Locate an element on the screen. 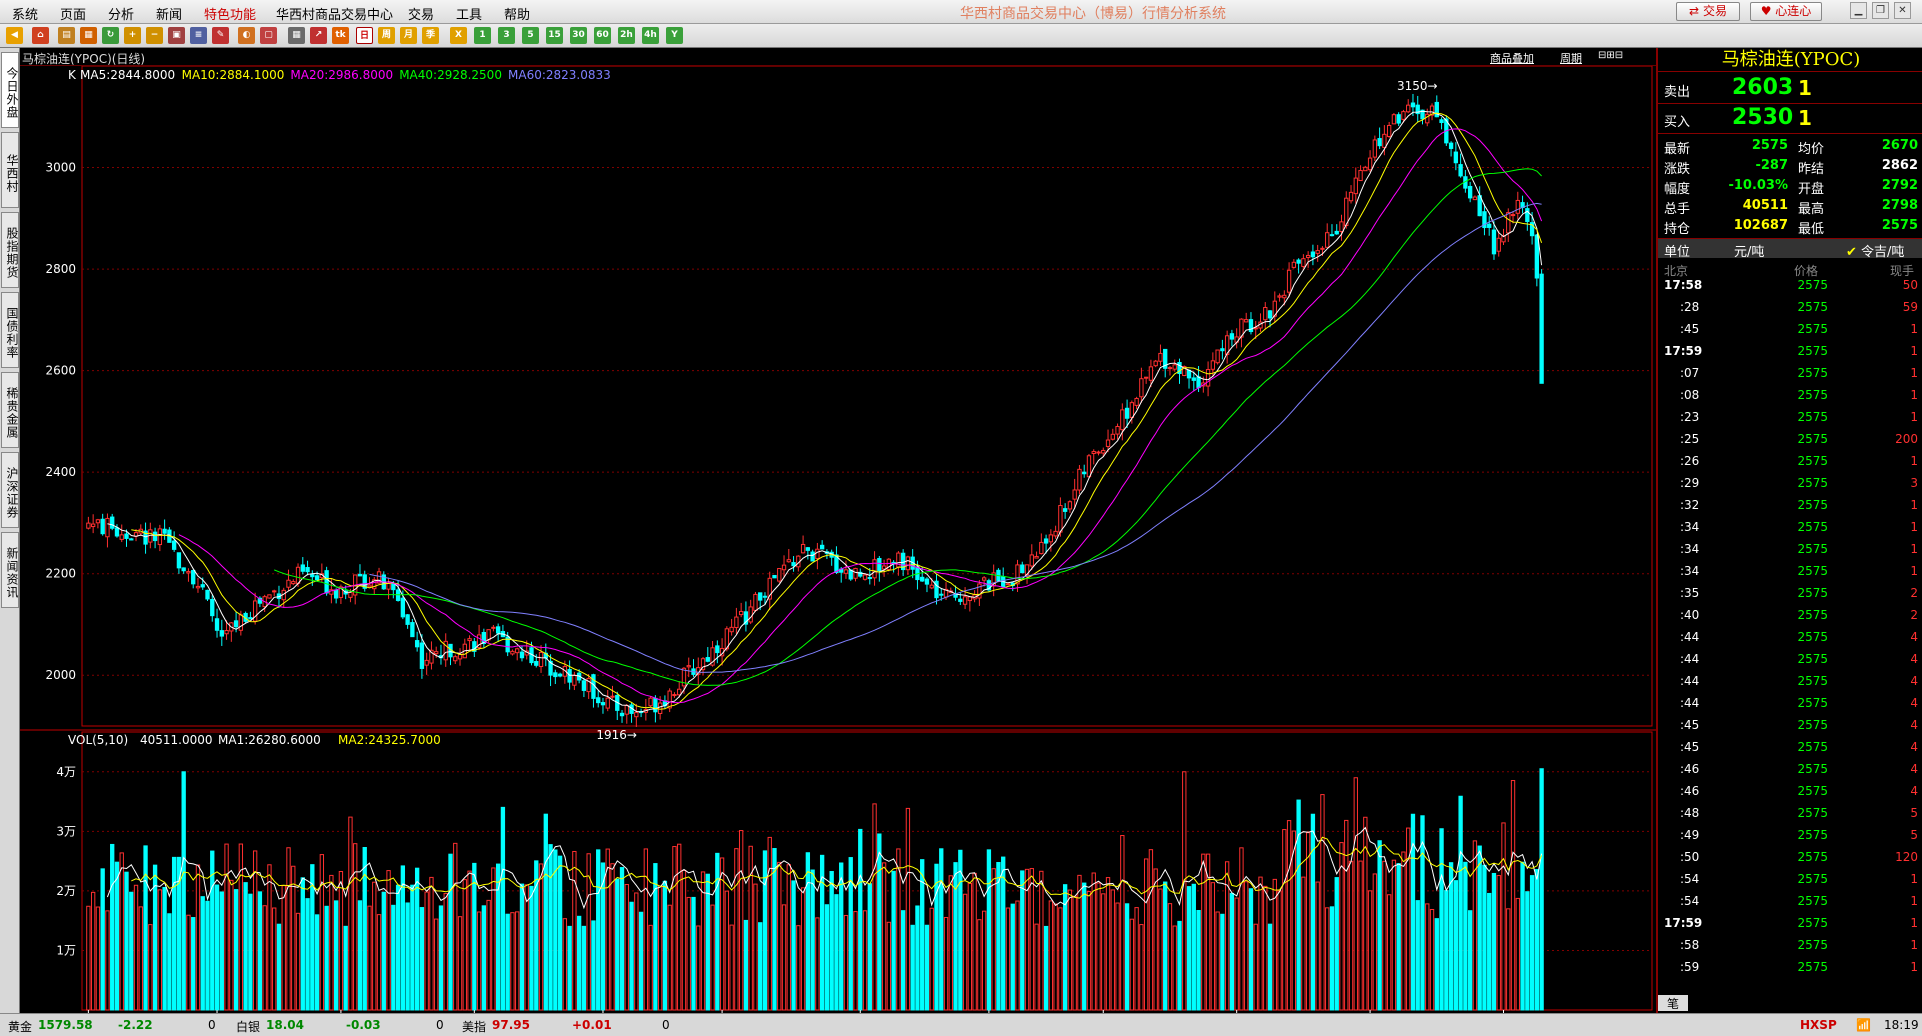  minimize-icon: ▁ is located at coordinates (1858, 10).